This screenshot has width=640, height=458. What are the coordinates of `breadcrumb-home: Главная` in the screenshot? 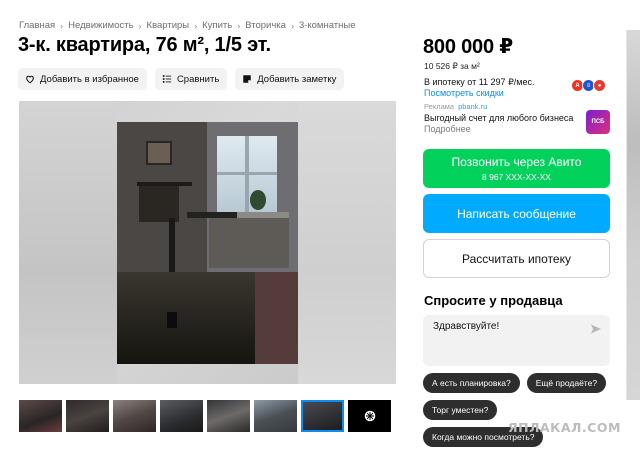 It's located at (37, 25).